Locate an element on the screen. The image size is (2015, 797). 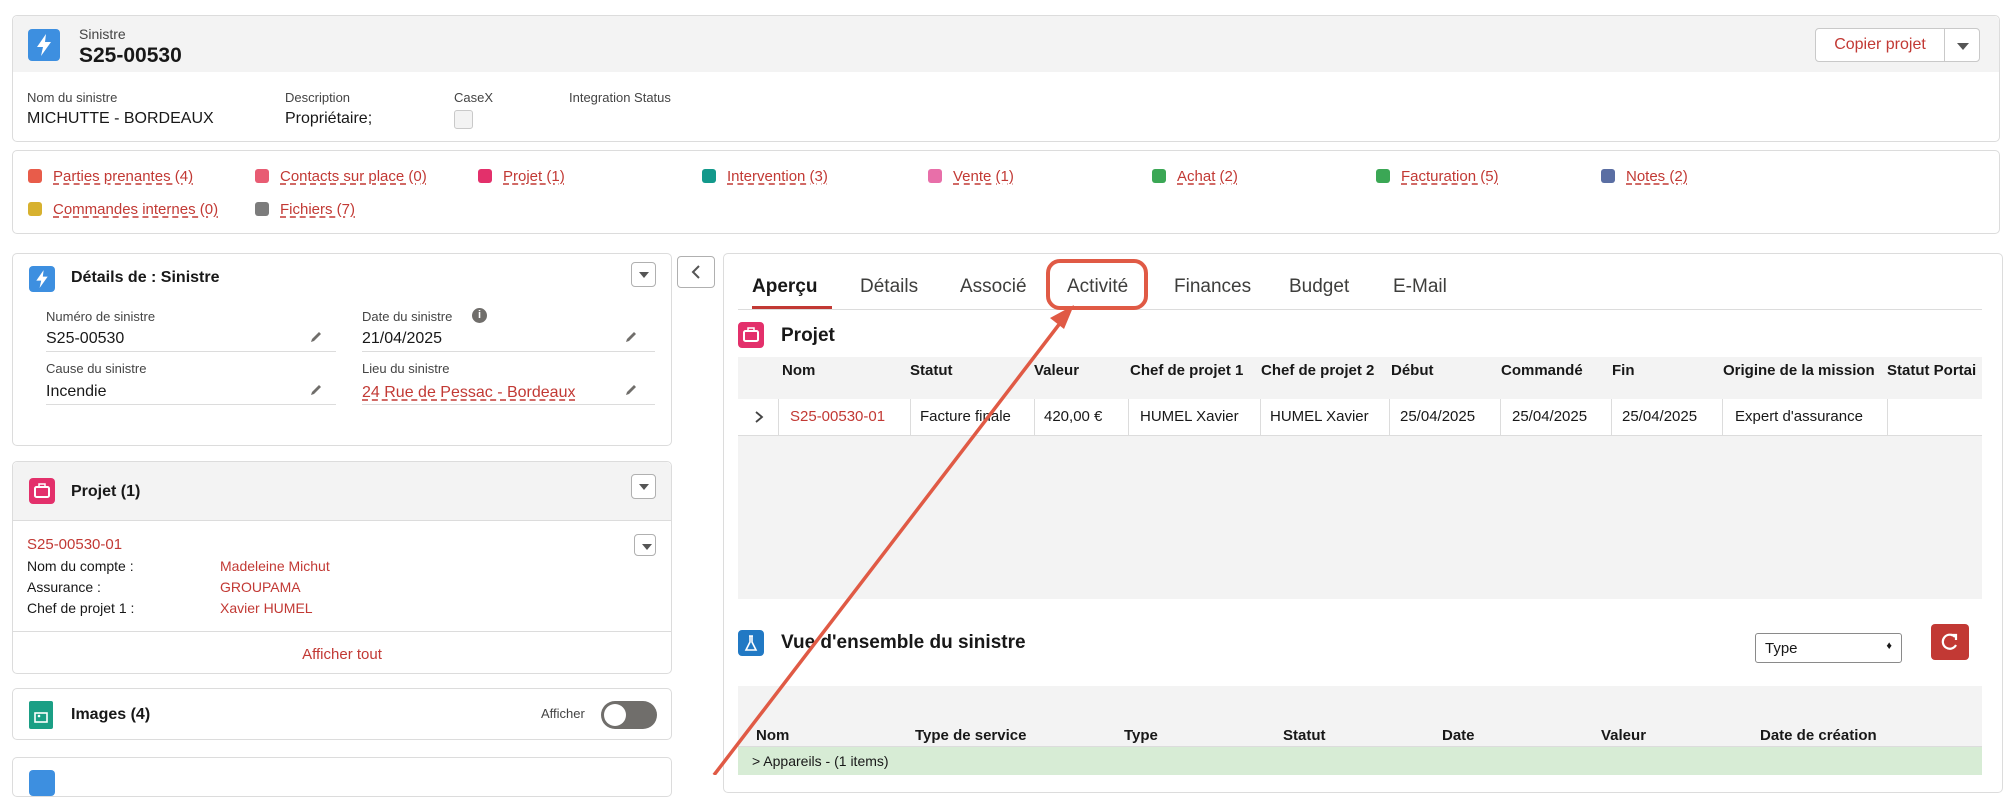
overview-column-header: Date de création is located at coordinates (1818, 735).